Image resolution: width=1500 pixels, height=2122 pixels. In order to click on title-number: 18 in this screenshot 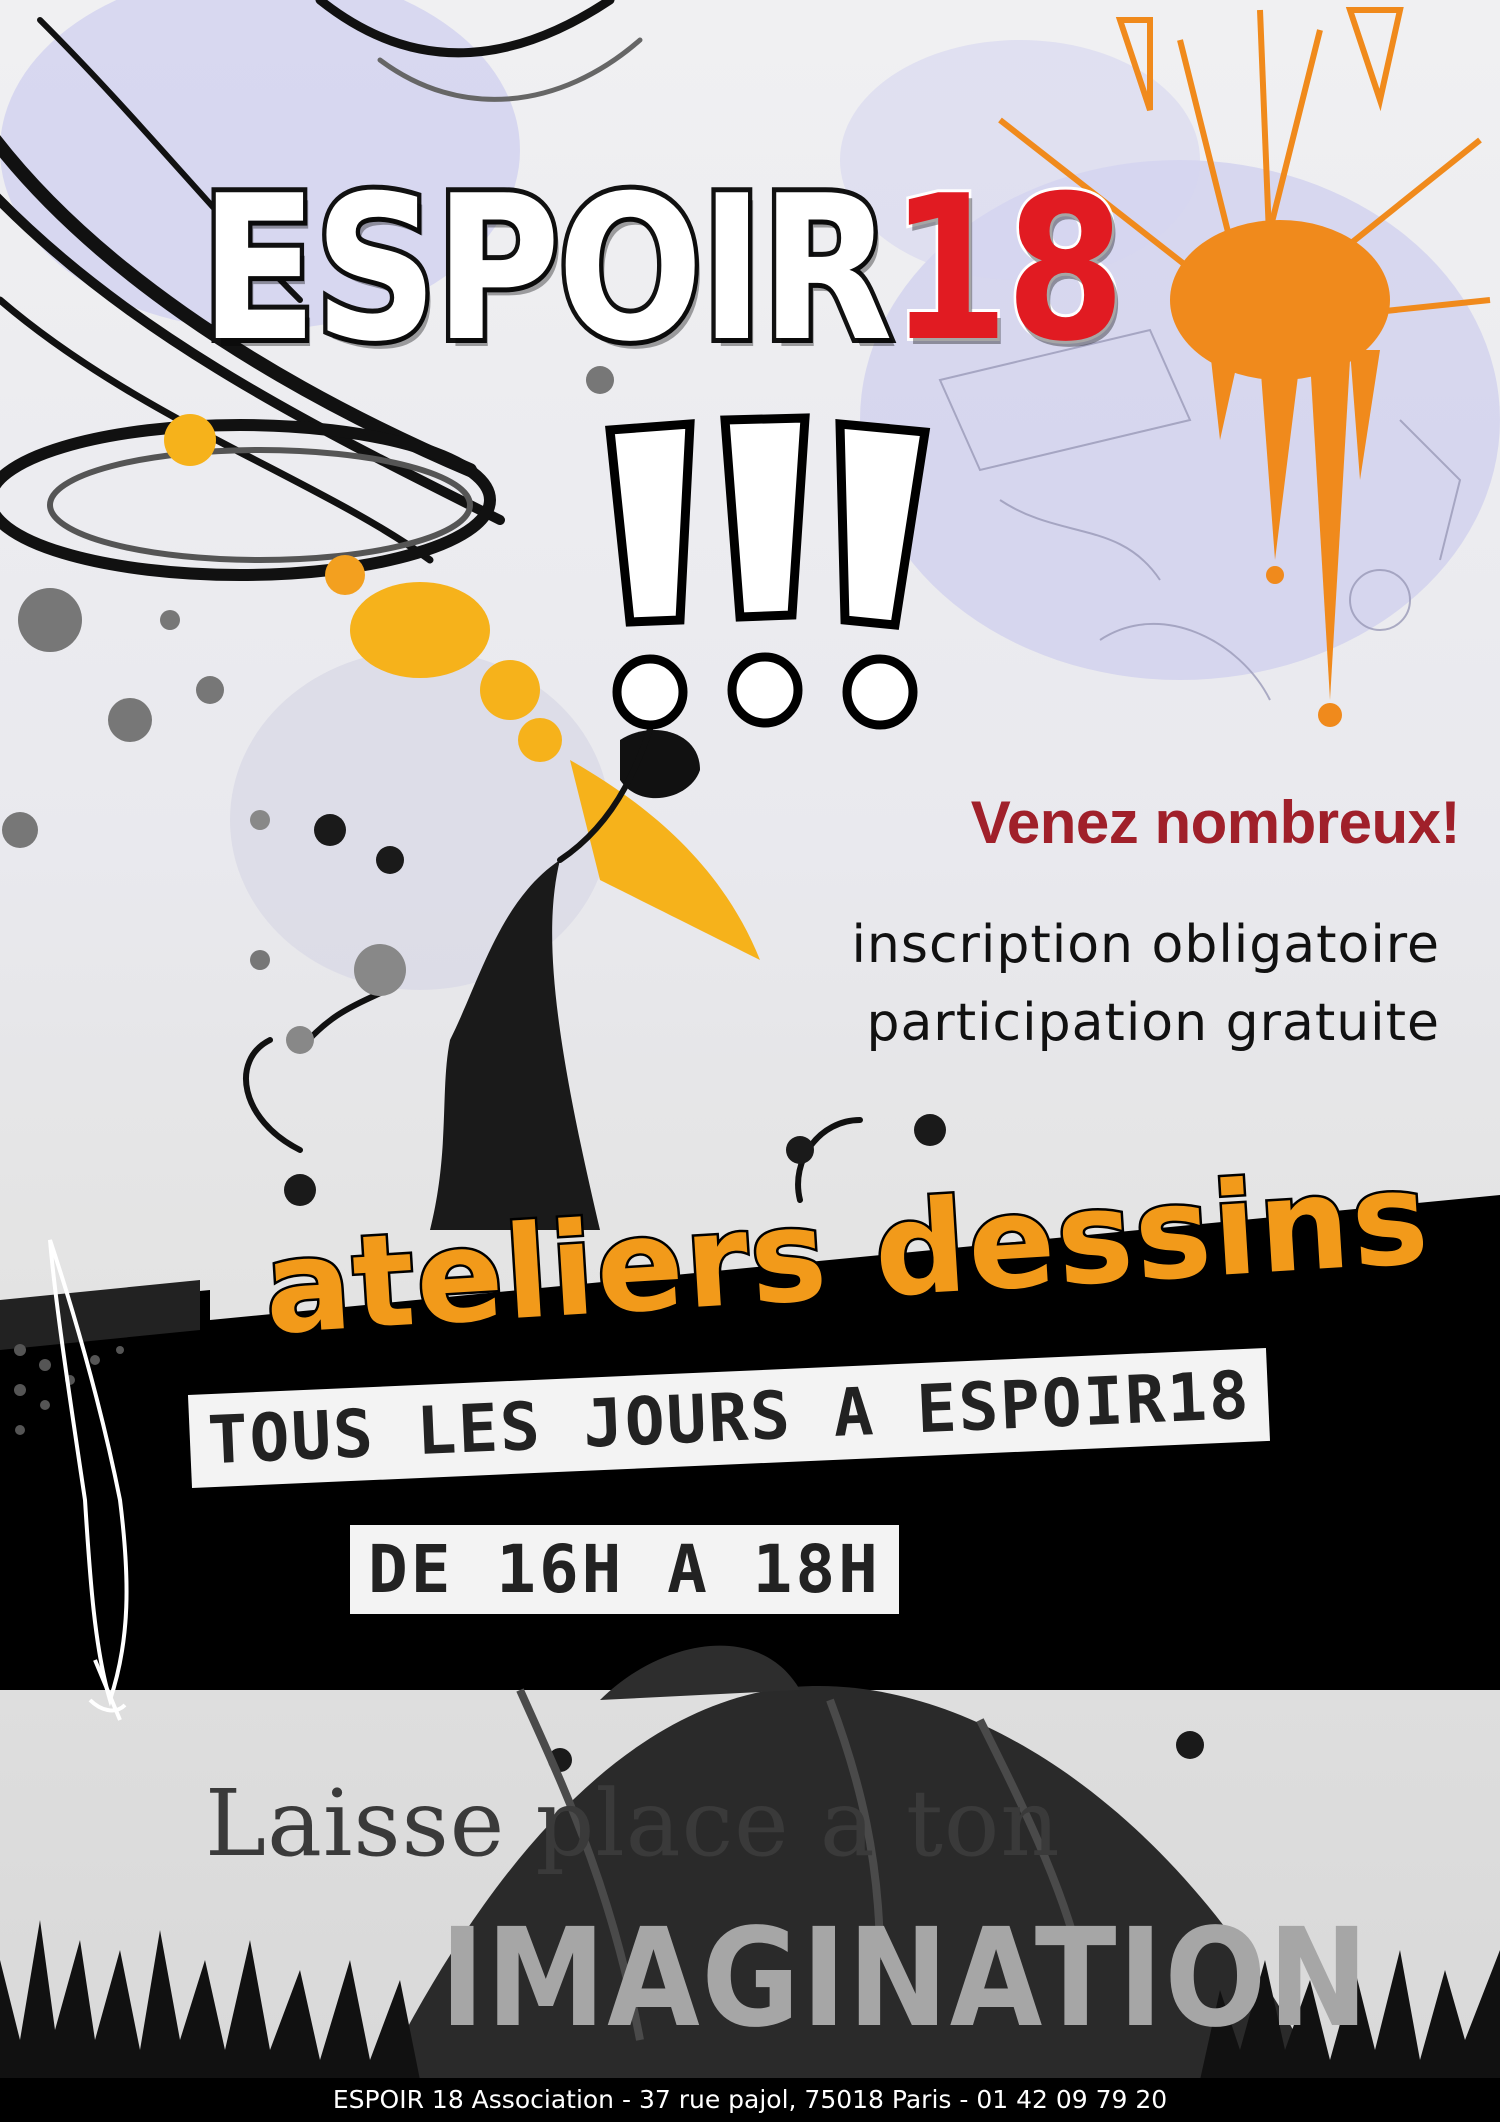, I will do `click(1007, 269)`.